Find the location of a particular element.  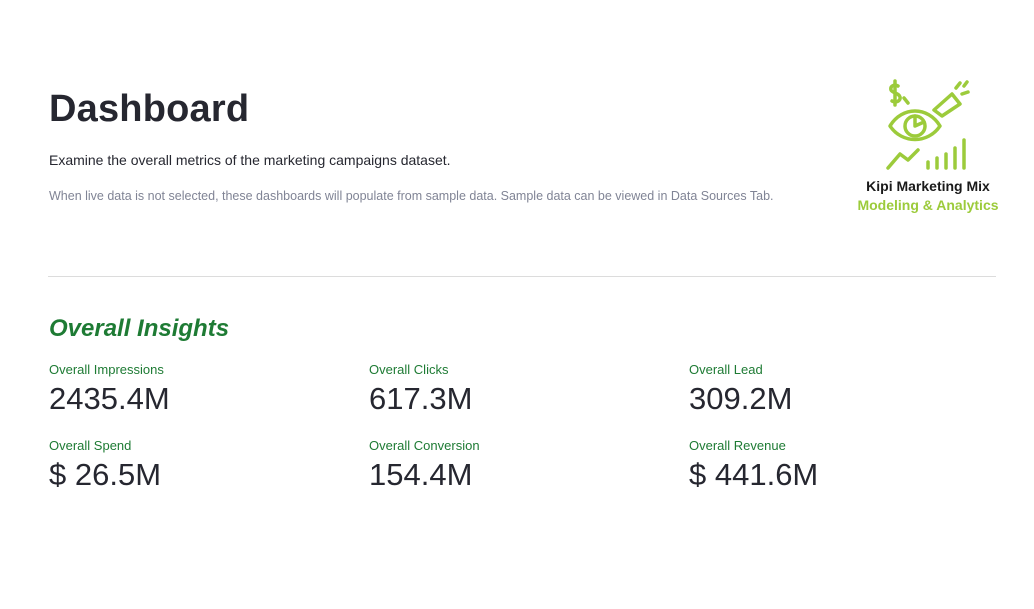

logo-text-tagline: Modeling & Analytics is located at coordinates (928, 205).